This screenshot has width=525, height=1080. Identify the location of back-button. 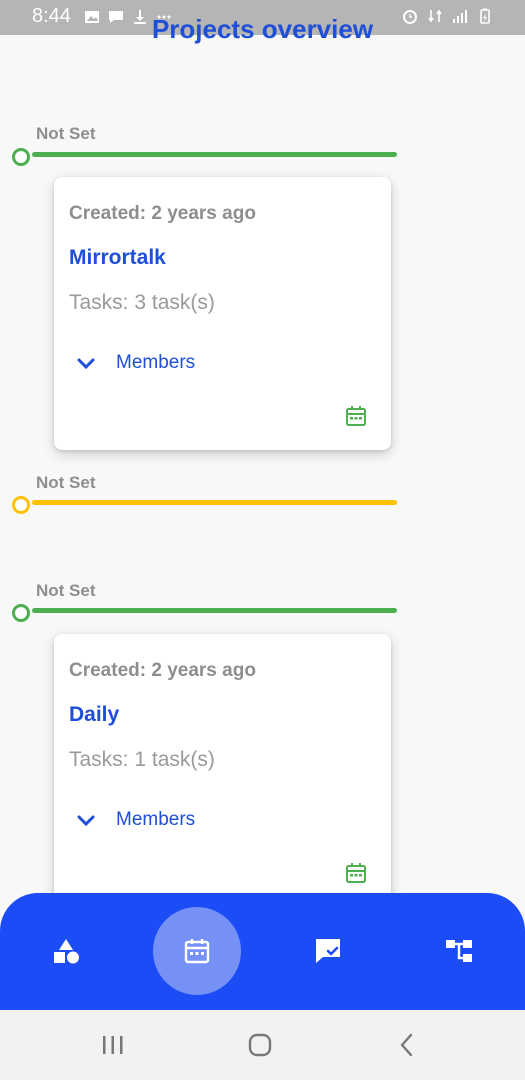
(407, 1045).